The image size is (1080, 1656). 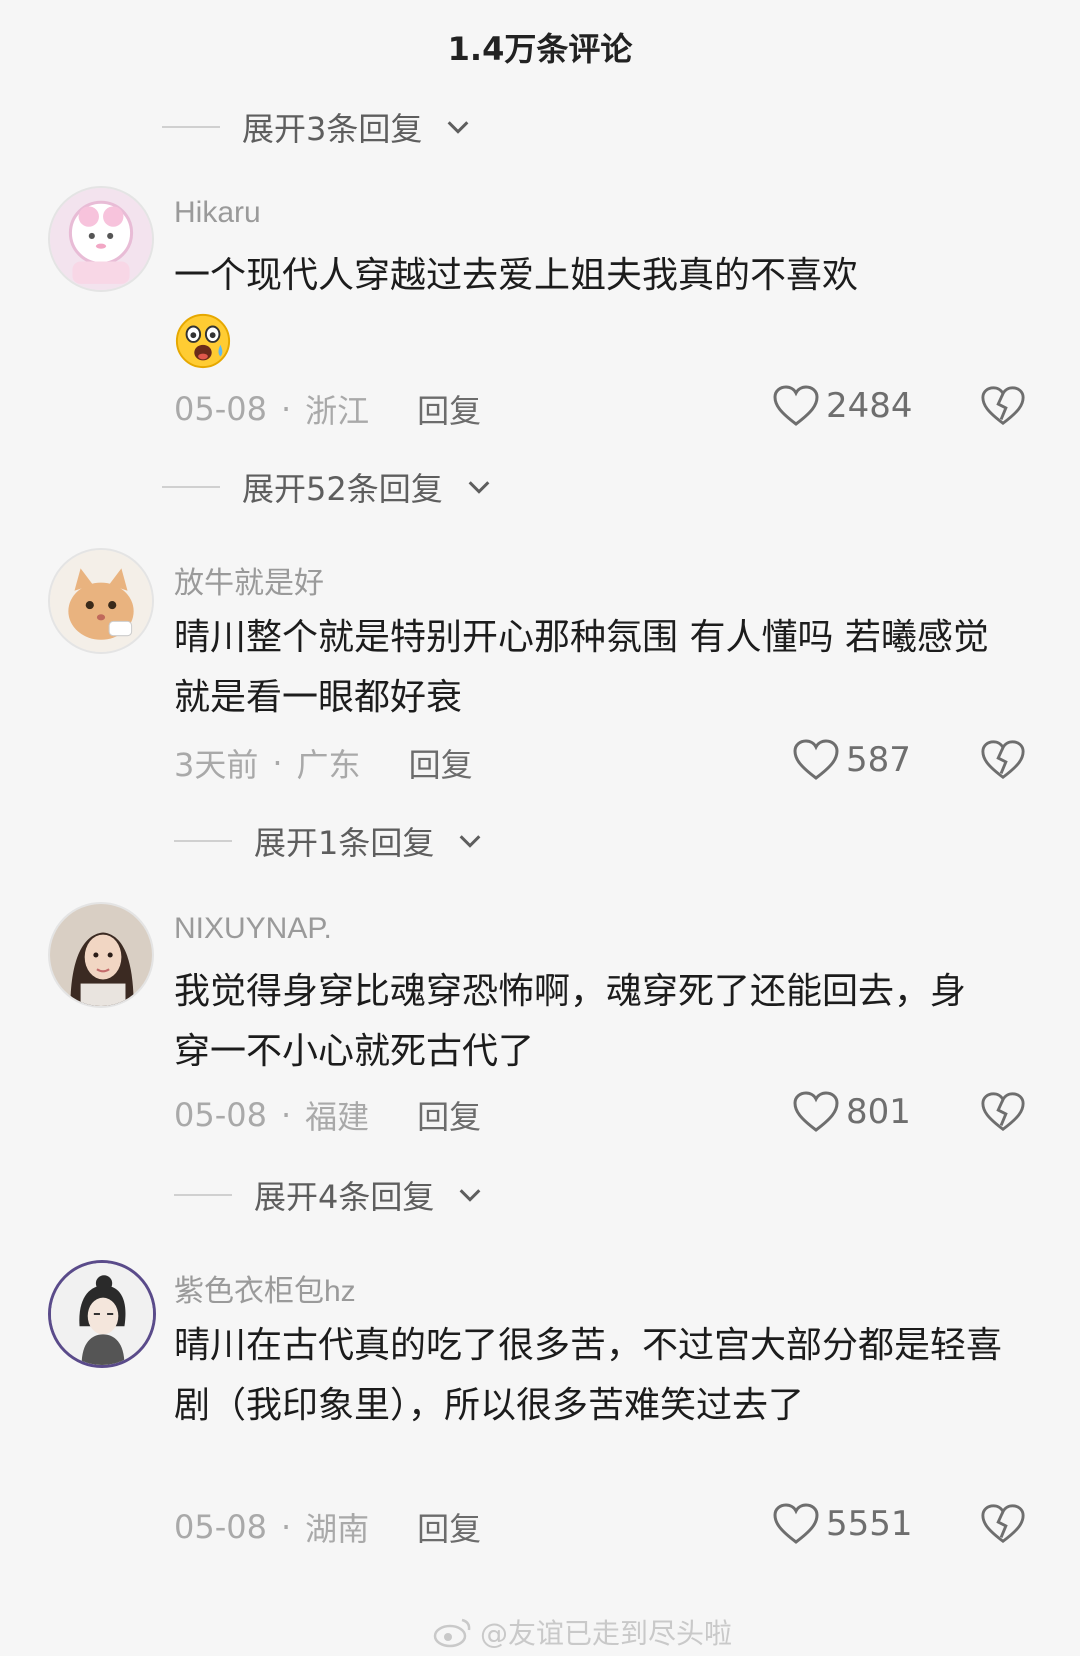 What do you see at coordinates (203, 341) in the screenshot?
I see `scared-emoji-icon` at bounding box center [203, 341].